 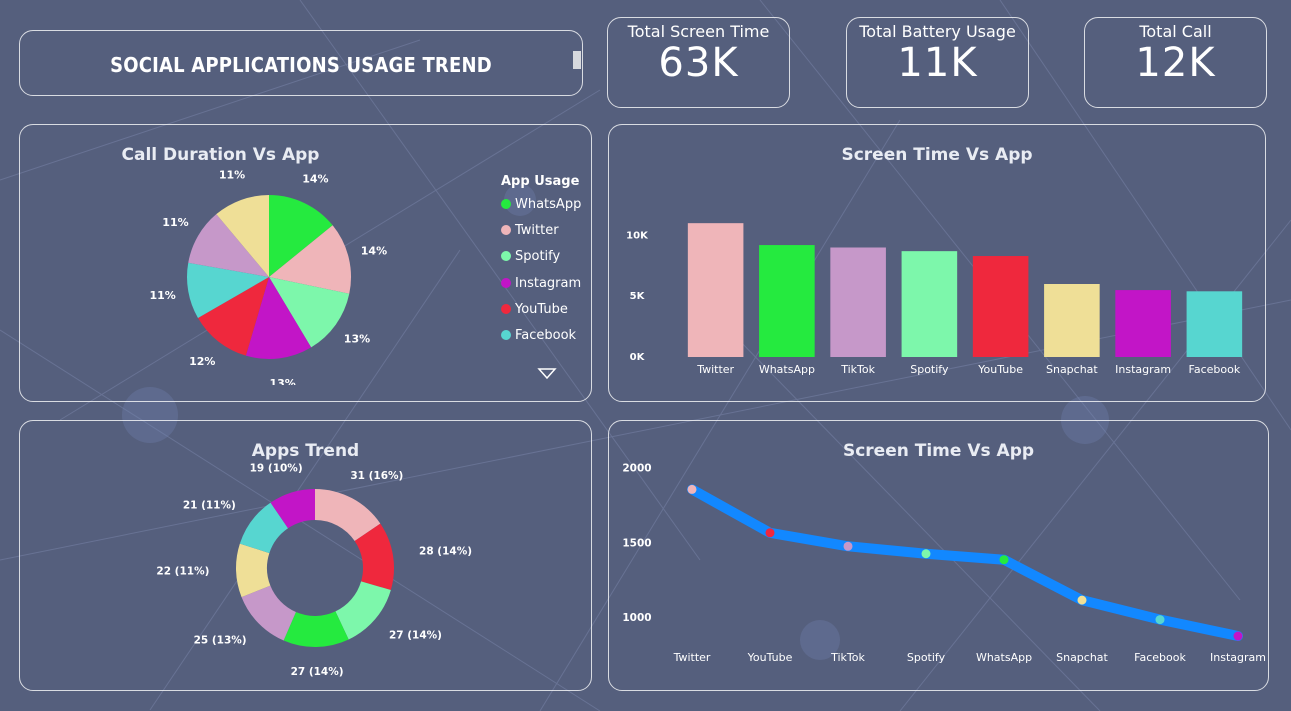 What do you see at coordinates (698, 31) in the screenshot?
I see `kpi-label: Total Screen Time` at bounding box center [698, 31].